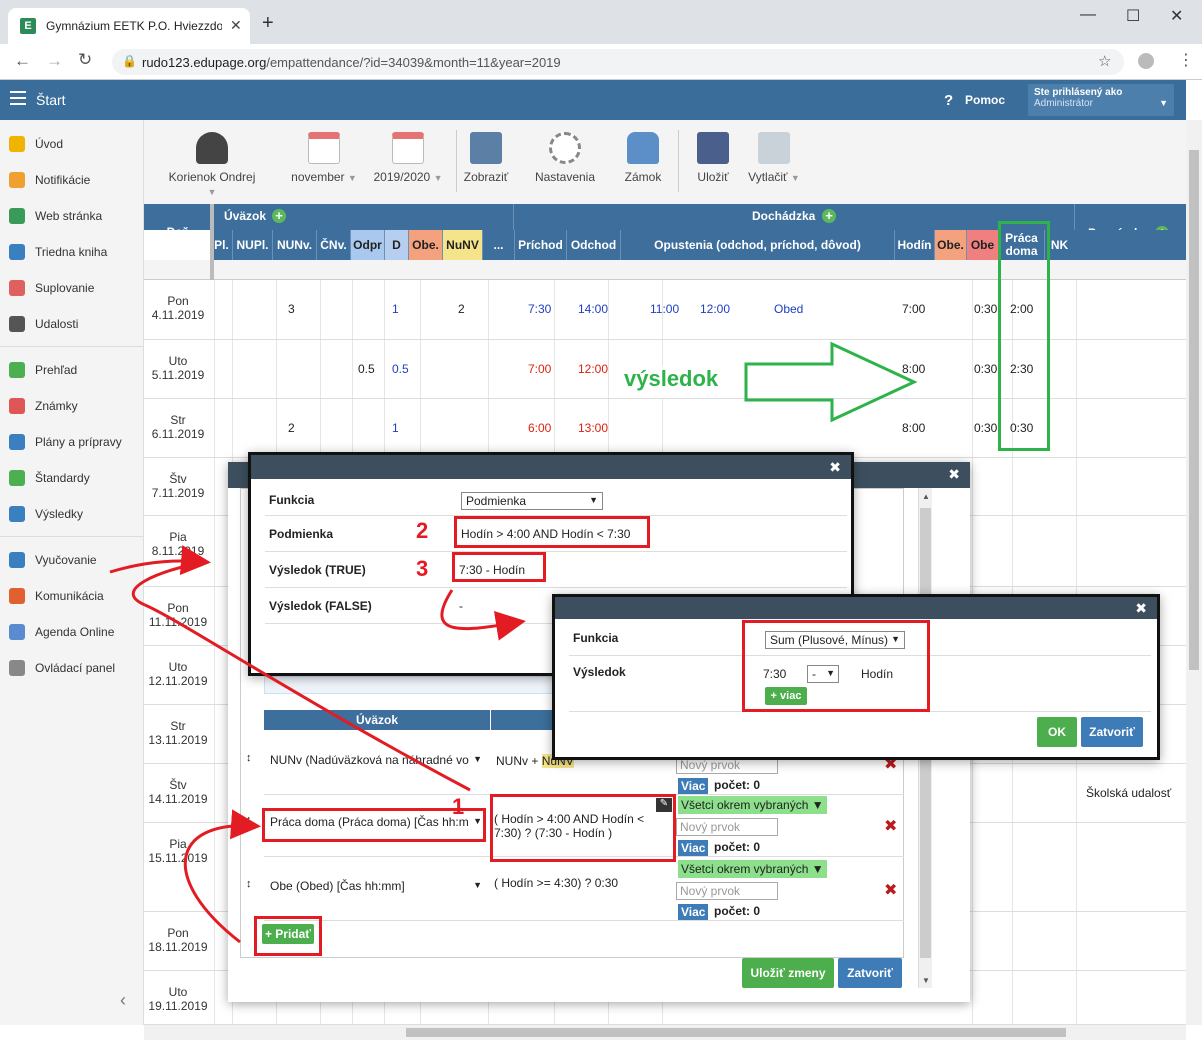 Image resolution: width=1202 pixels, height=1040 pixels. I want to click on page-horizontal-scrollbar, so click(665, 1032).